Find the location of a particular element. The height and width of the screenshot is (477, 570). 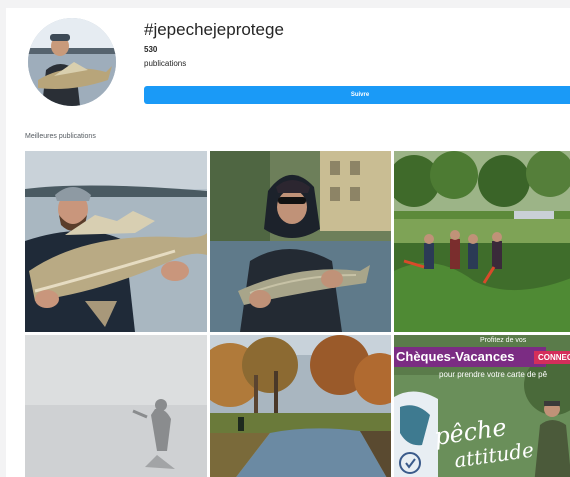

hashtag-title: #jepechejeprotege is located at coordinates (214, 29).